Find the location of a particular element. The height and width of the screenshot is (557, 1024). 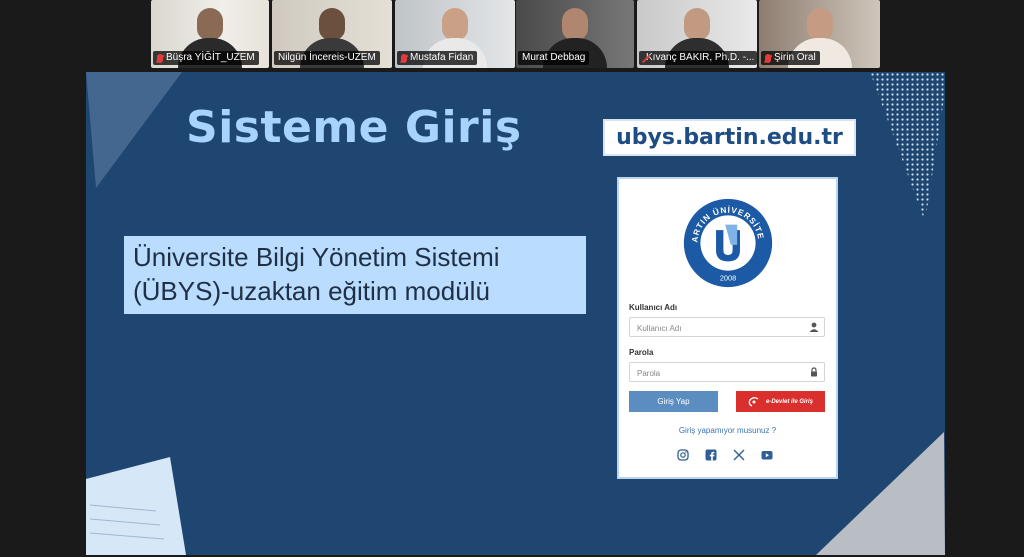

social-links is located at coordinates (725, 455).